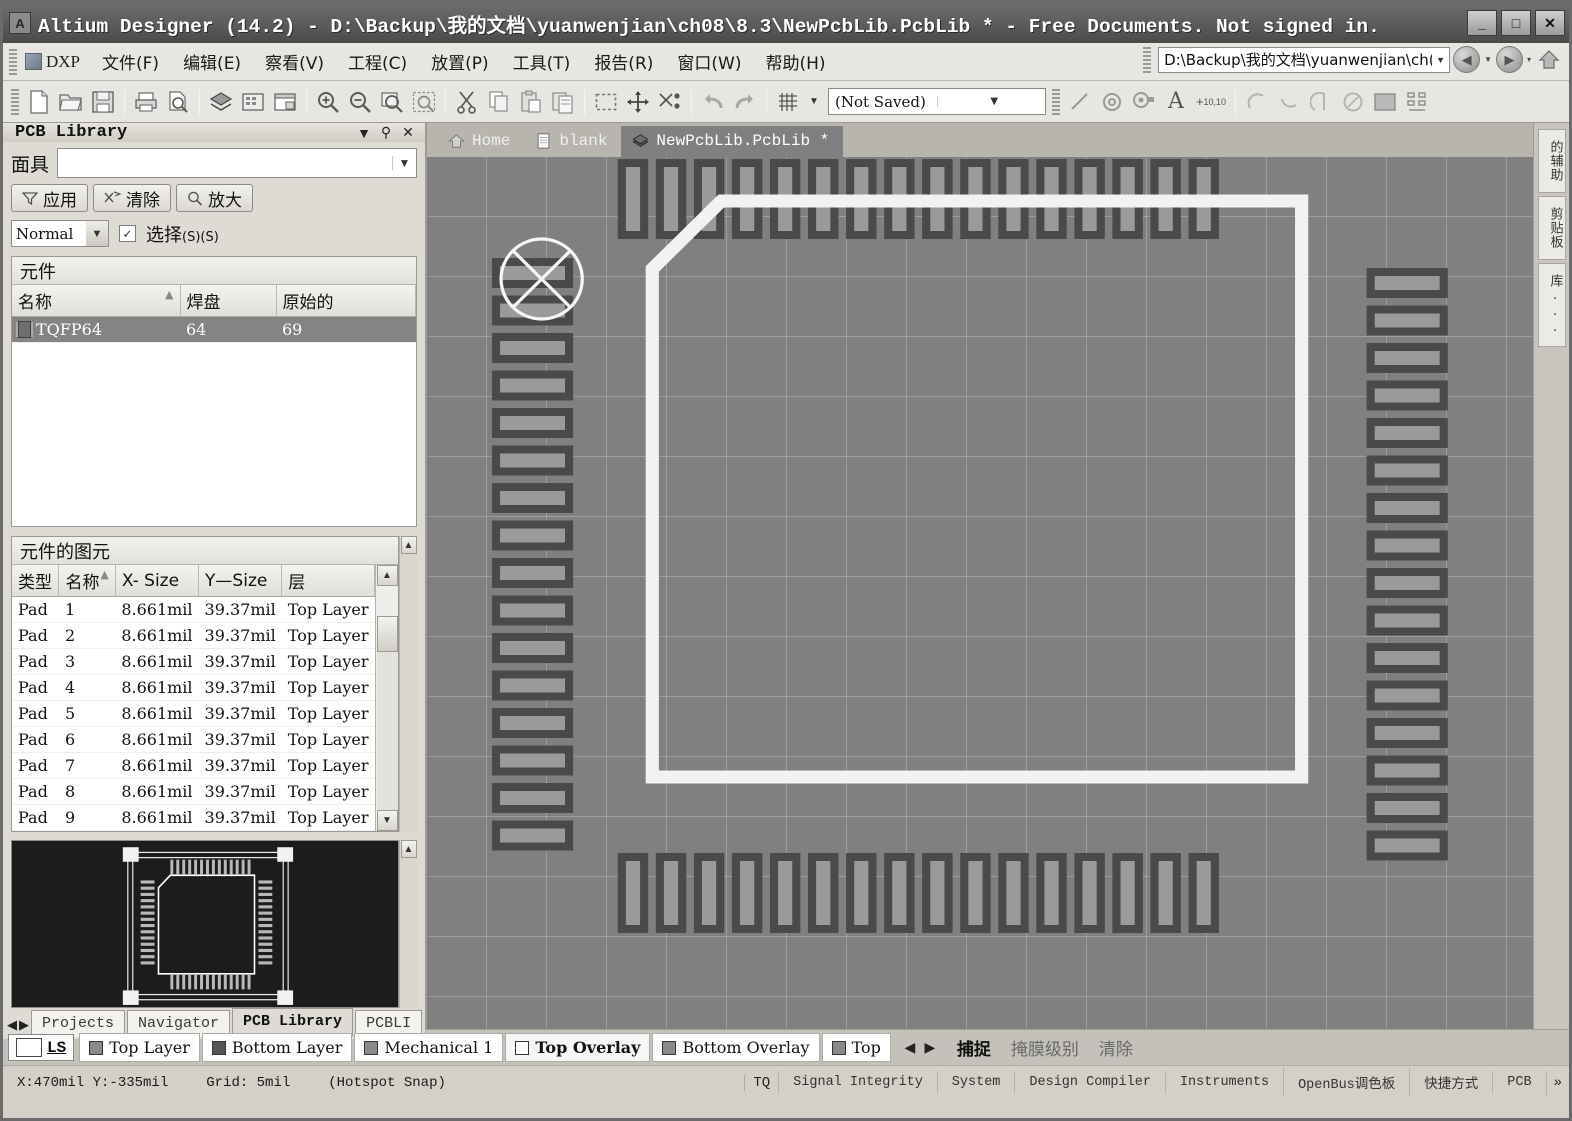 The image size is (1572, 1121). What do you see at coordinates (991, 101) in the screenshot?
I see `save-state-arrow-icon: ▼` at bounding box center [991, 101].